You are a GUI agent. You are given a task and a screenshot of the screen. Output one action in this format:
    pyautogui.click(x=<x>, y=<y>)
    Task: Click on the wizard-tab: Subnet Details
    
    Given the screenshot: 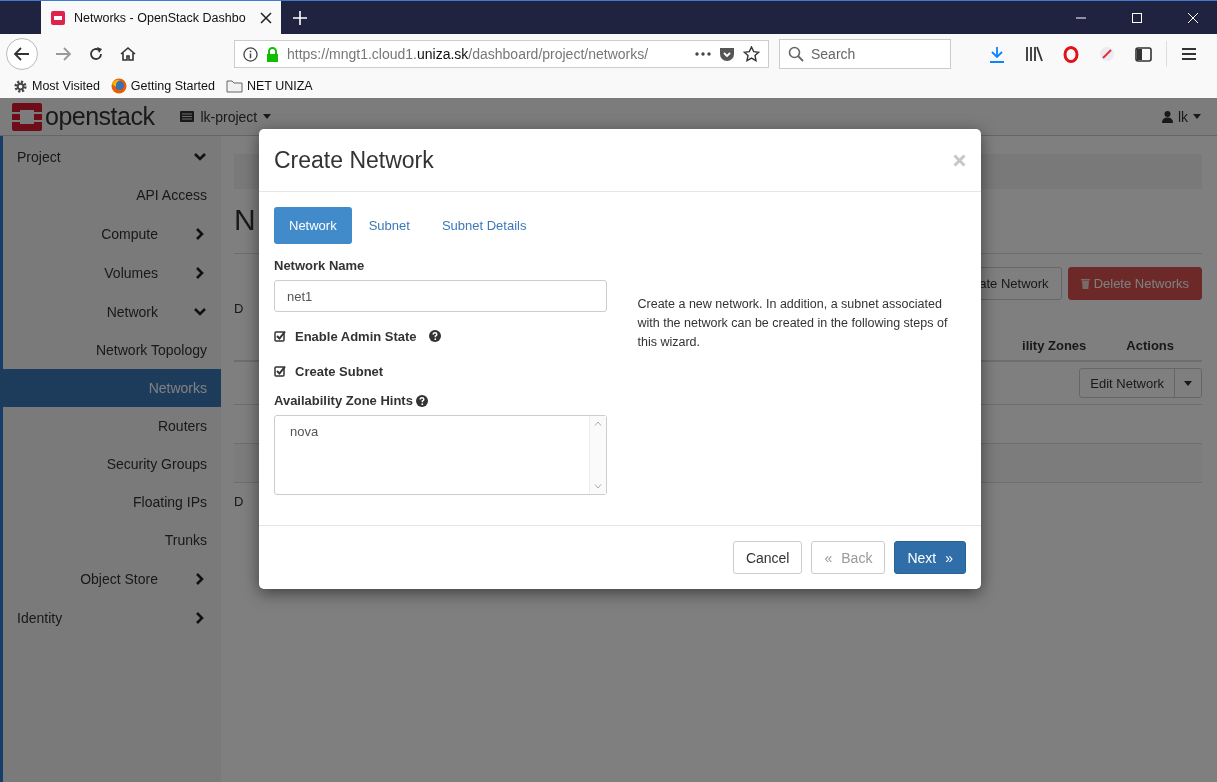 What is the action you would take?
    pyautogui.click(x=484, y=225)
    